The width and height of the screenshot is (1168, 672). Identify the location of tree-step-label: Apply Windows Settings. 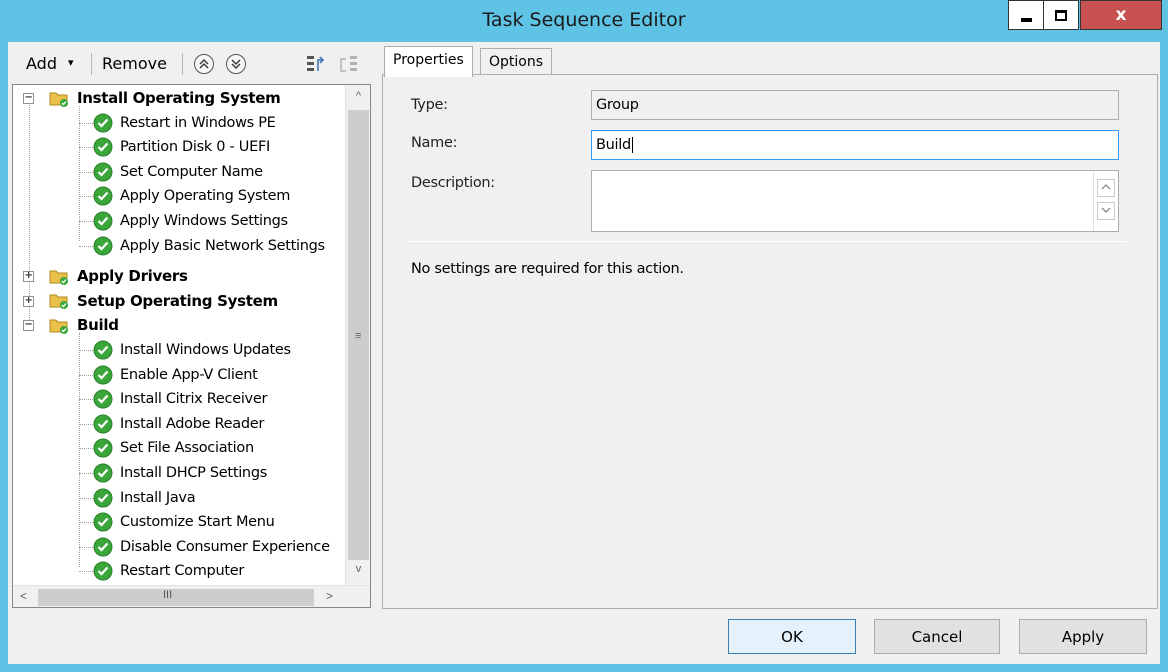
(204, 221).